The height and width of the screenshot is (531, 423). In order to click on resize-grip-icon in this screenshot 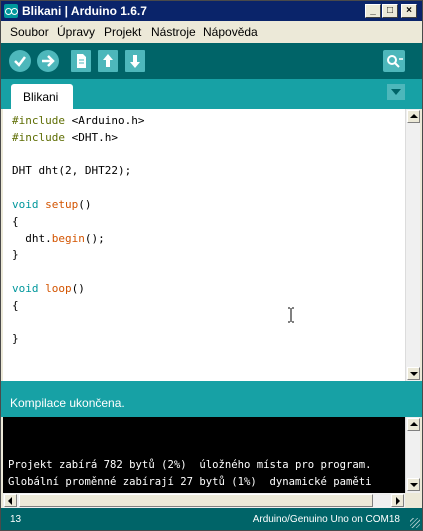, I will do `click(415, 523)`.